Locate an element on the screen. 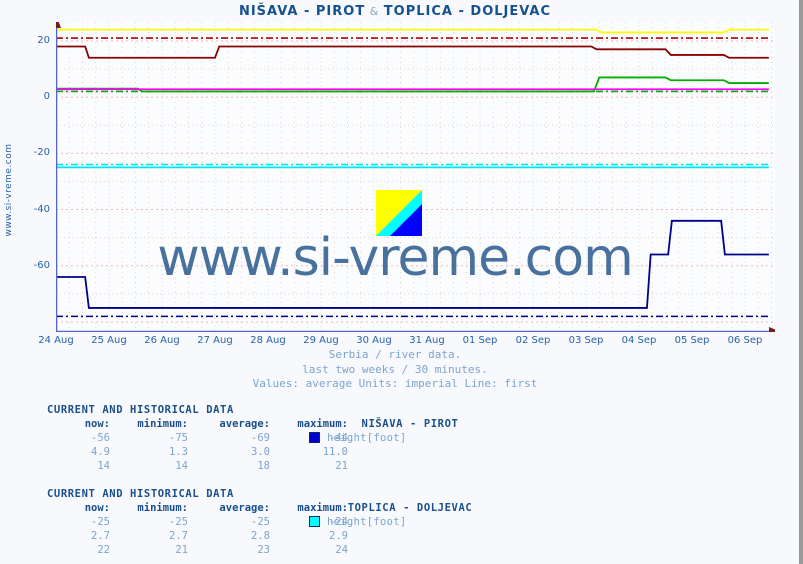  caption-line-2: last two weeks / 30 minutes. is located at coordinates (395, 369).